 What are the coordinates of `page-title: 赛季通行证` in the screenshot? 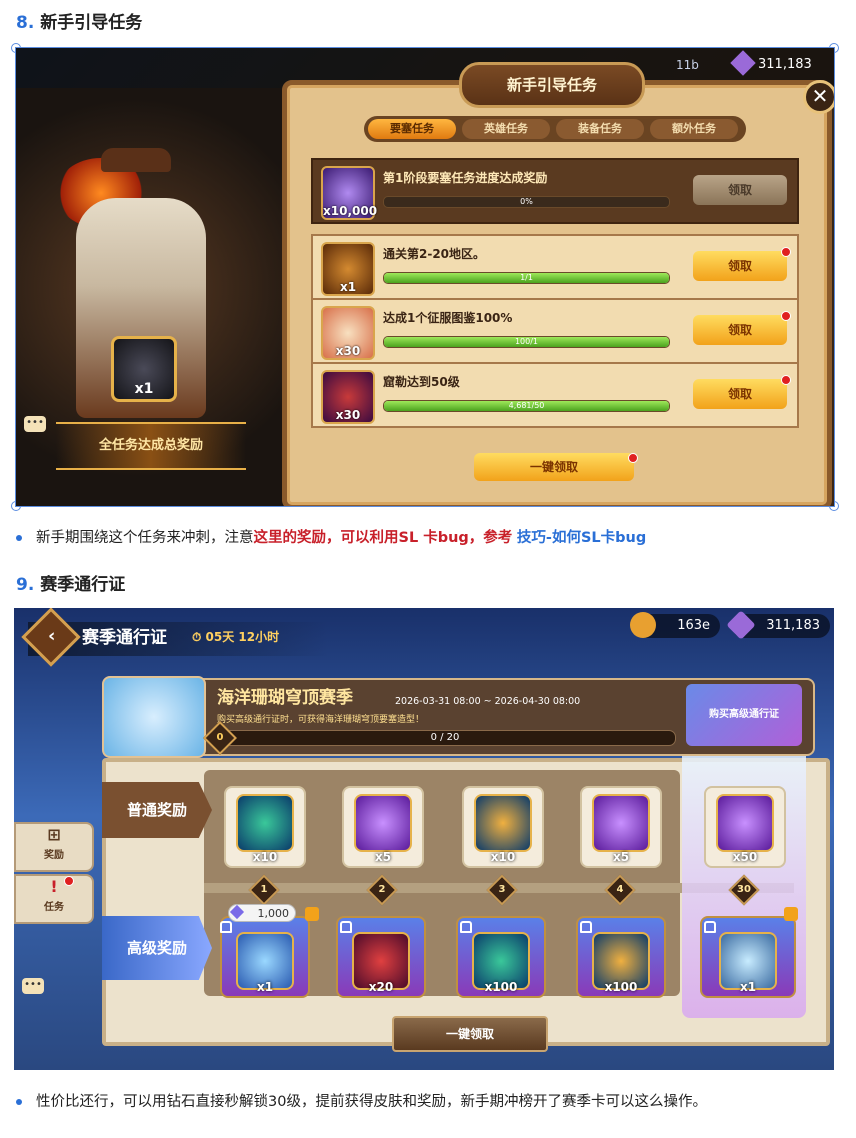 It's located at (124, 638).